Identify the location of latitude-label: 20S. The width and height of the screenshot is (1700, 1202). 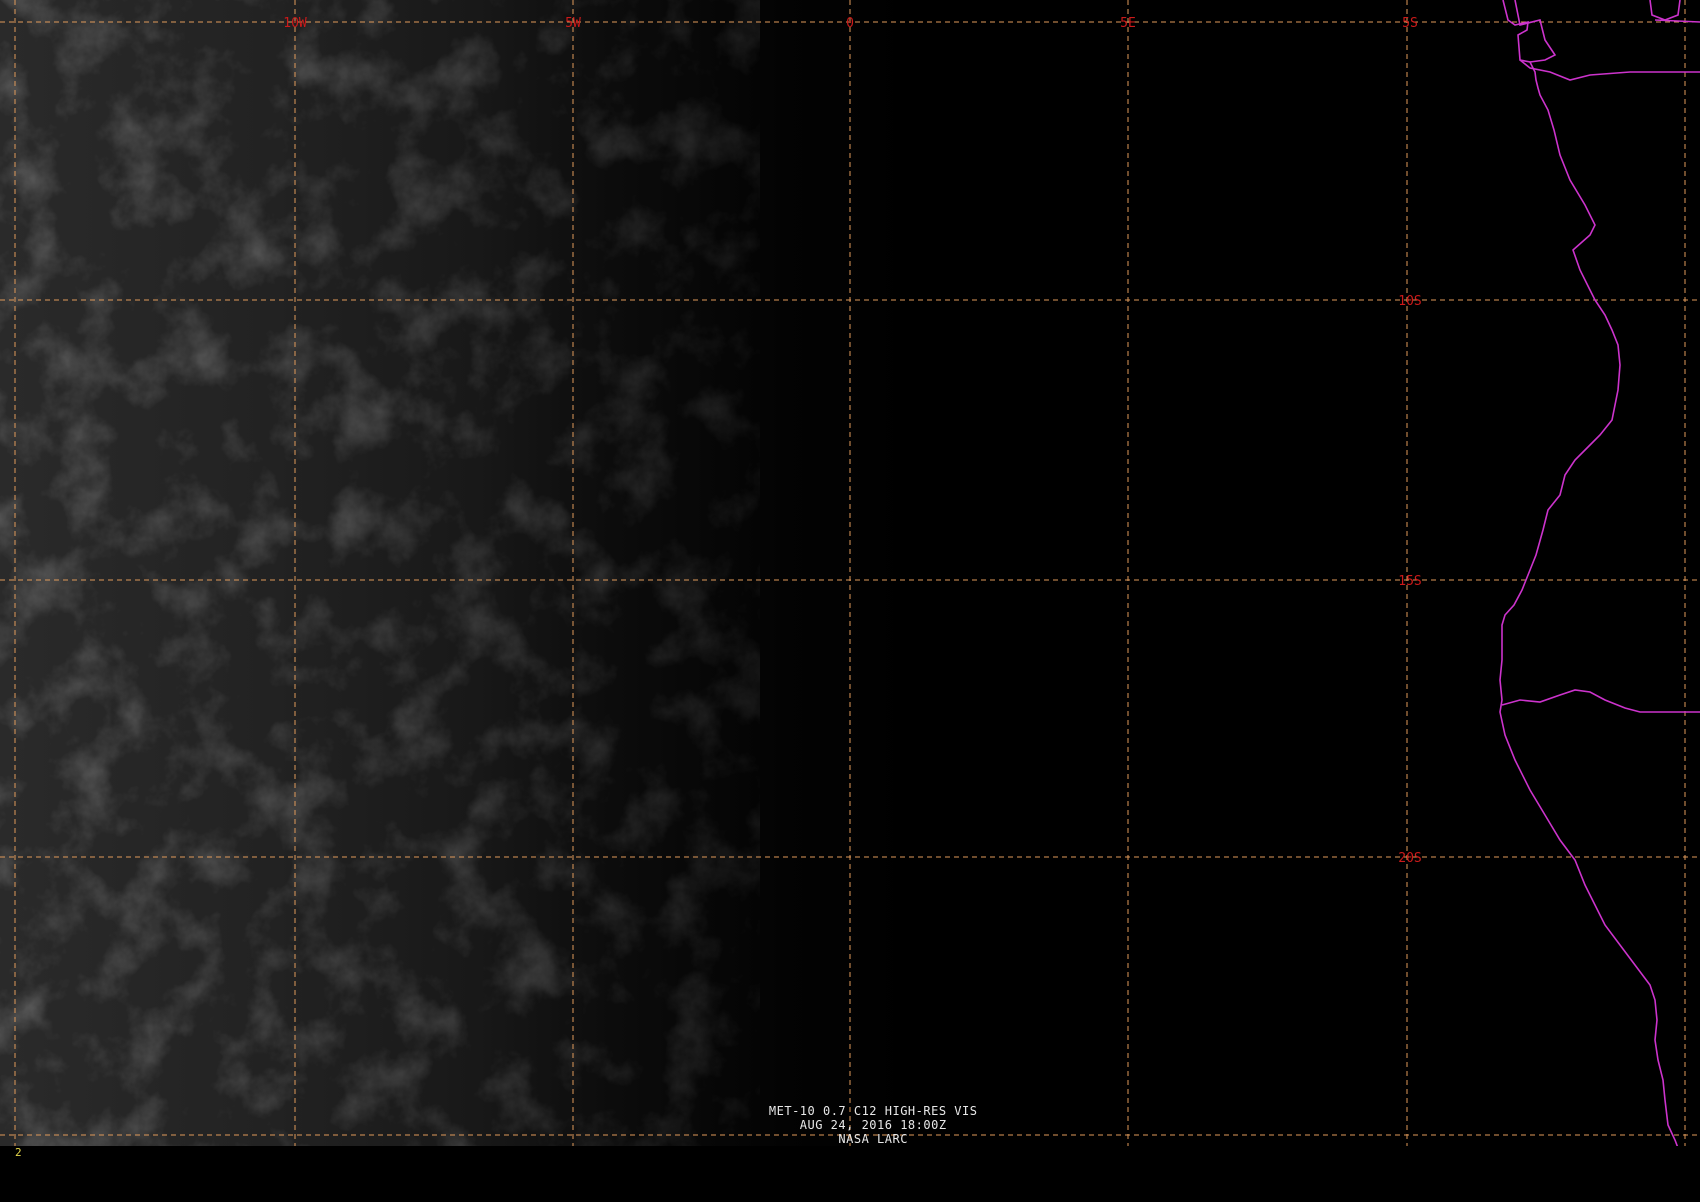
(1409, 858).